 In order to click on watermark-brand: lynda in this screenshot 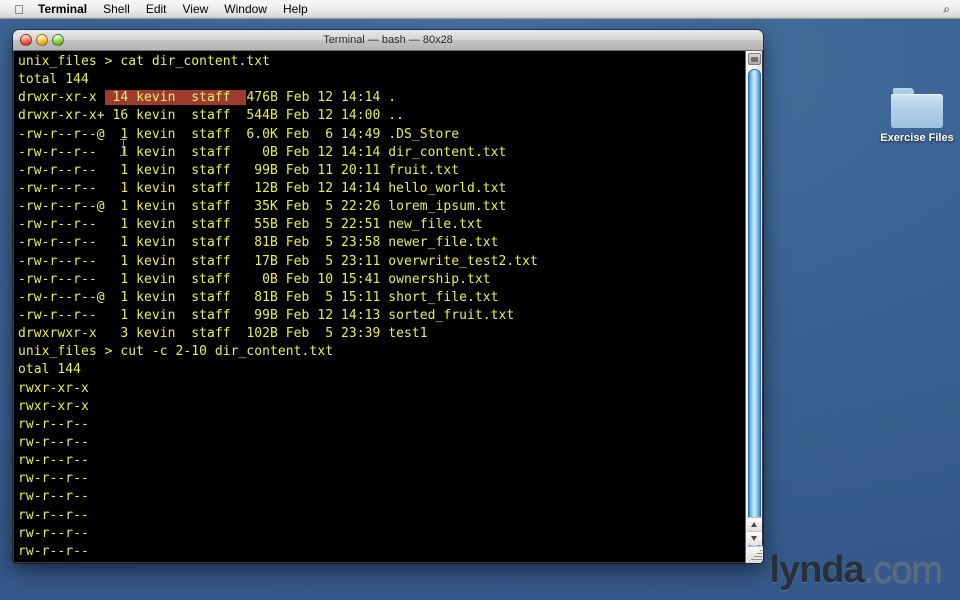, I will do `click(816, 570)`.